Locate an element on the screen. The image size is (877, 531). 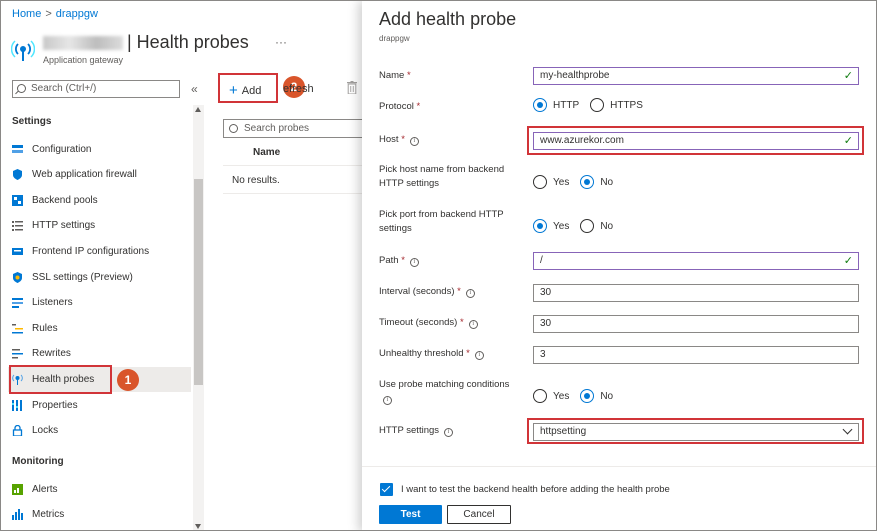
host-label-text: Host is located at coordinates (389, 139).